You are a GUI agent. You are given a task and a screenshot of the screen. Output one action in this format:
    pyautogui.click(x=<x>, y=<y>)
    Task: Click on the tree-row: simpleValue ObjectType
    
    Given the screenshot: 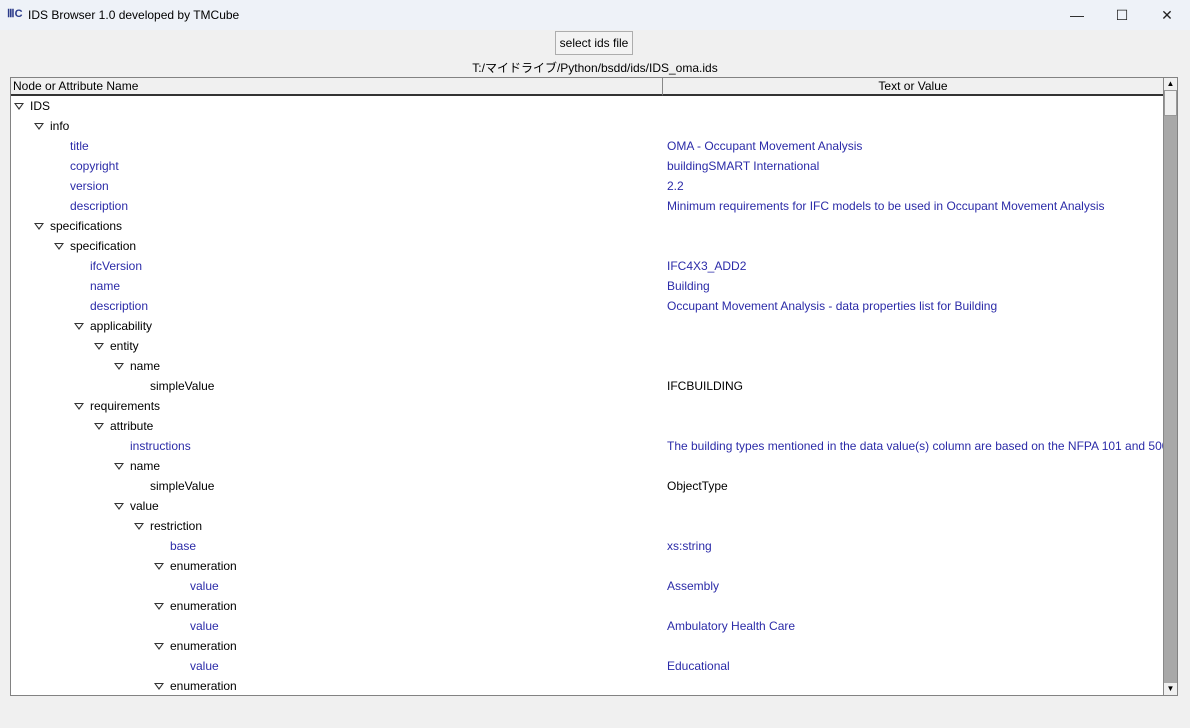 What is the action you would take?
    pyautogui.click(x=587, y=486)
    